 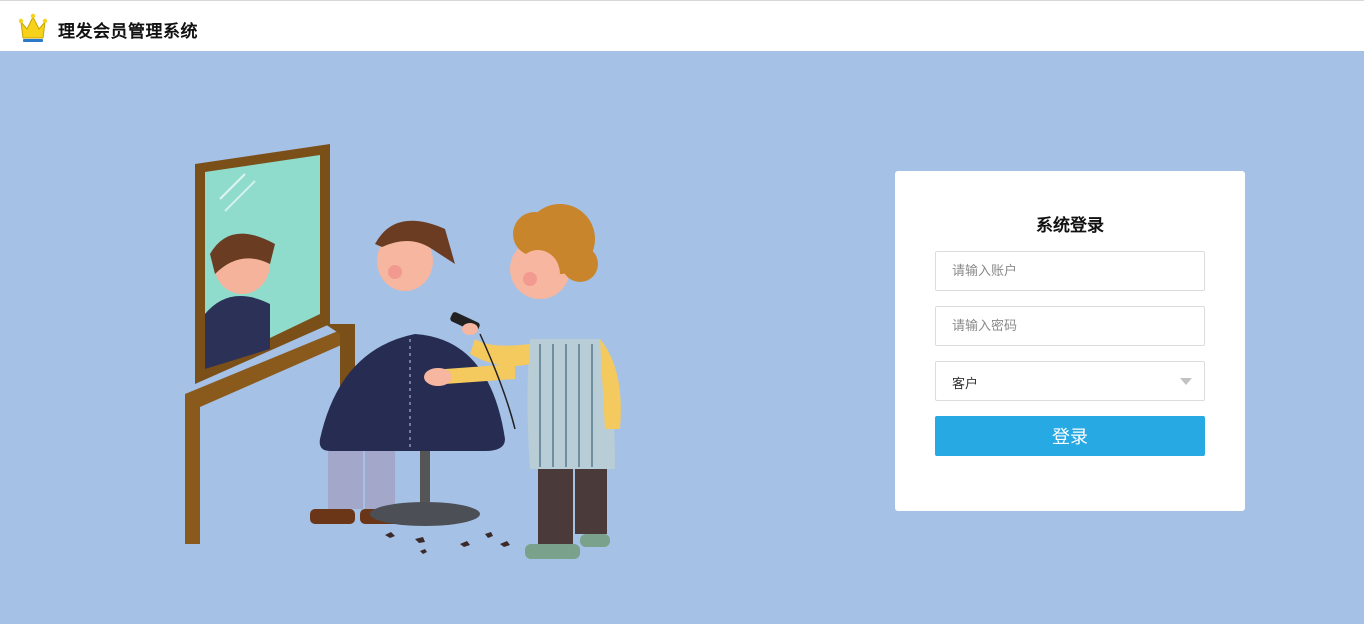 What do you see at coordinates (965, 384) in the screenshot?
I see `role-select-value: 客户` at bounding box center [965, 384].